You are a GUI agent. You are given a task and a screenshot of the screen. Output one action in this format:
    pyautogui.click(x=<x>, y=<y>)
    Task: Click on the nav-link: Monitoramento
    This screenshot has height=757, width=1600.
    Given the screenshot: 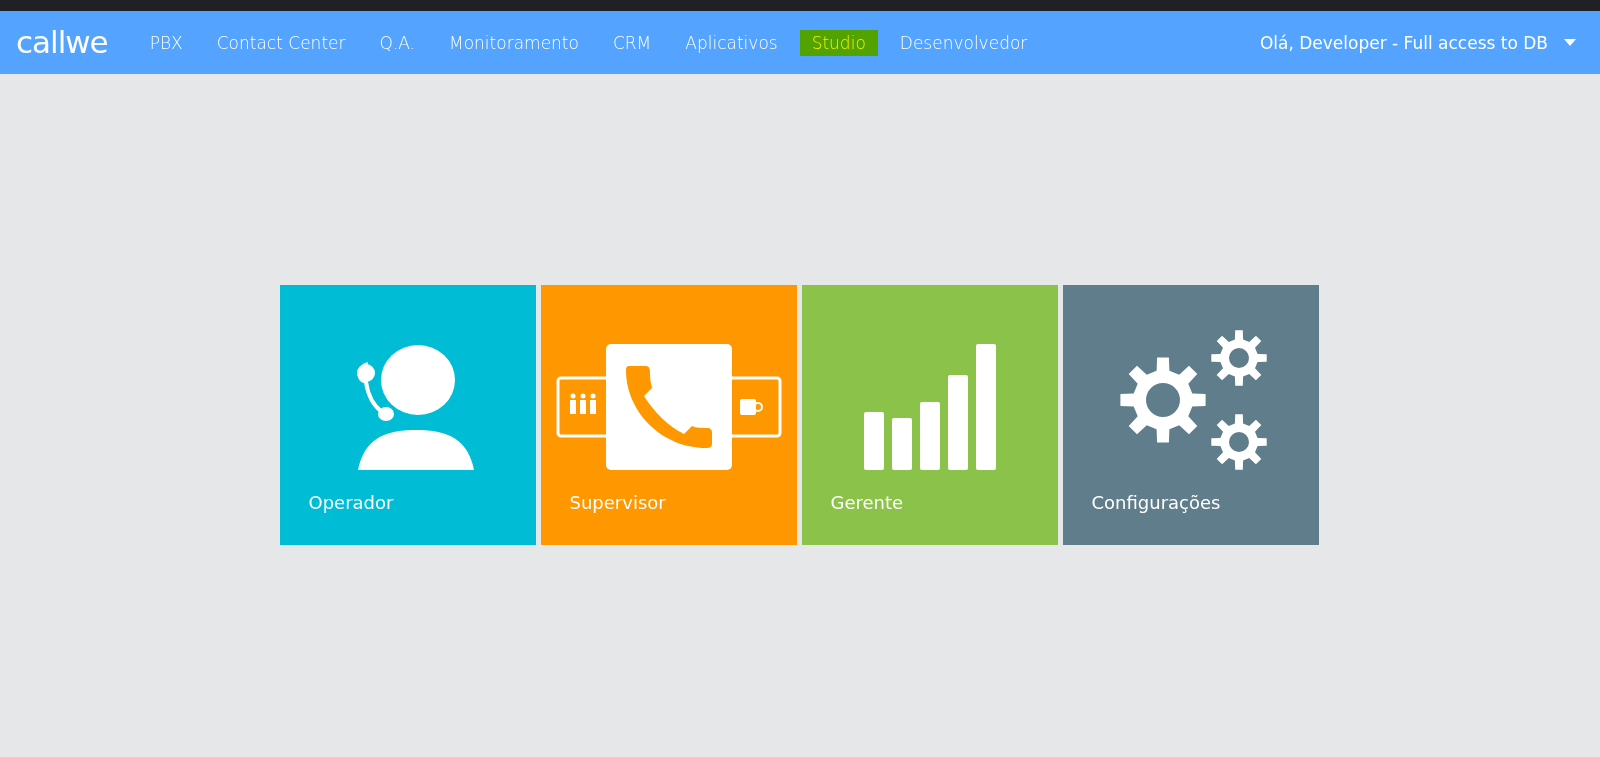 What is the action you would take?
    pyautogui.click(x=514, y=42)
    